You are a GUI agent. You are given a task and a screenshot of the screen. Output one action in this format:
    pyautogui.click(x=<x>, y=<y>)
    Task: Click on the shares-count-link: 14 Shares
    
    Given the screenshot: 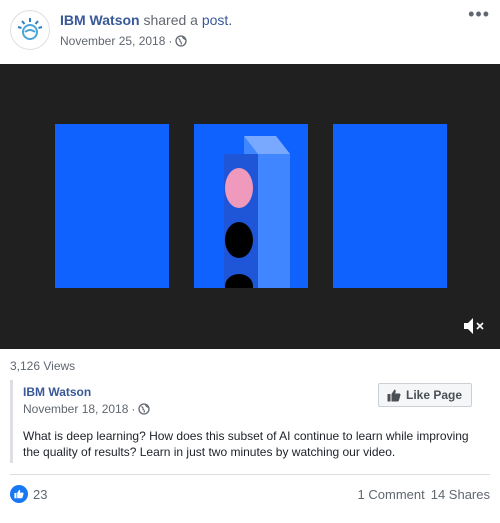 What is the action you would take?
    pyautogui.click(x=460, y=494)
    